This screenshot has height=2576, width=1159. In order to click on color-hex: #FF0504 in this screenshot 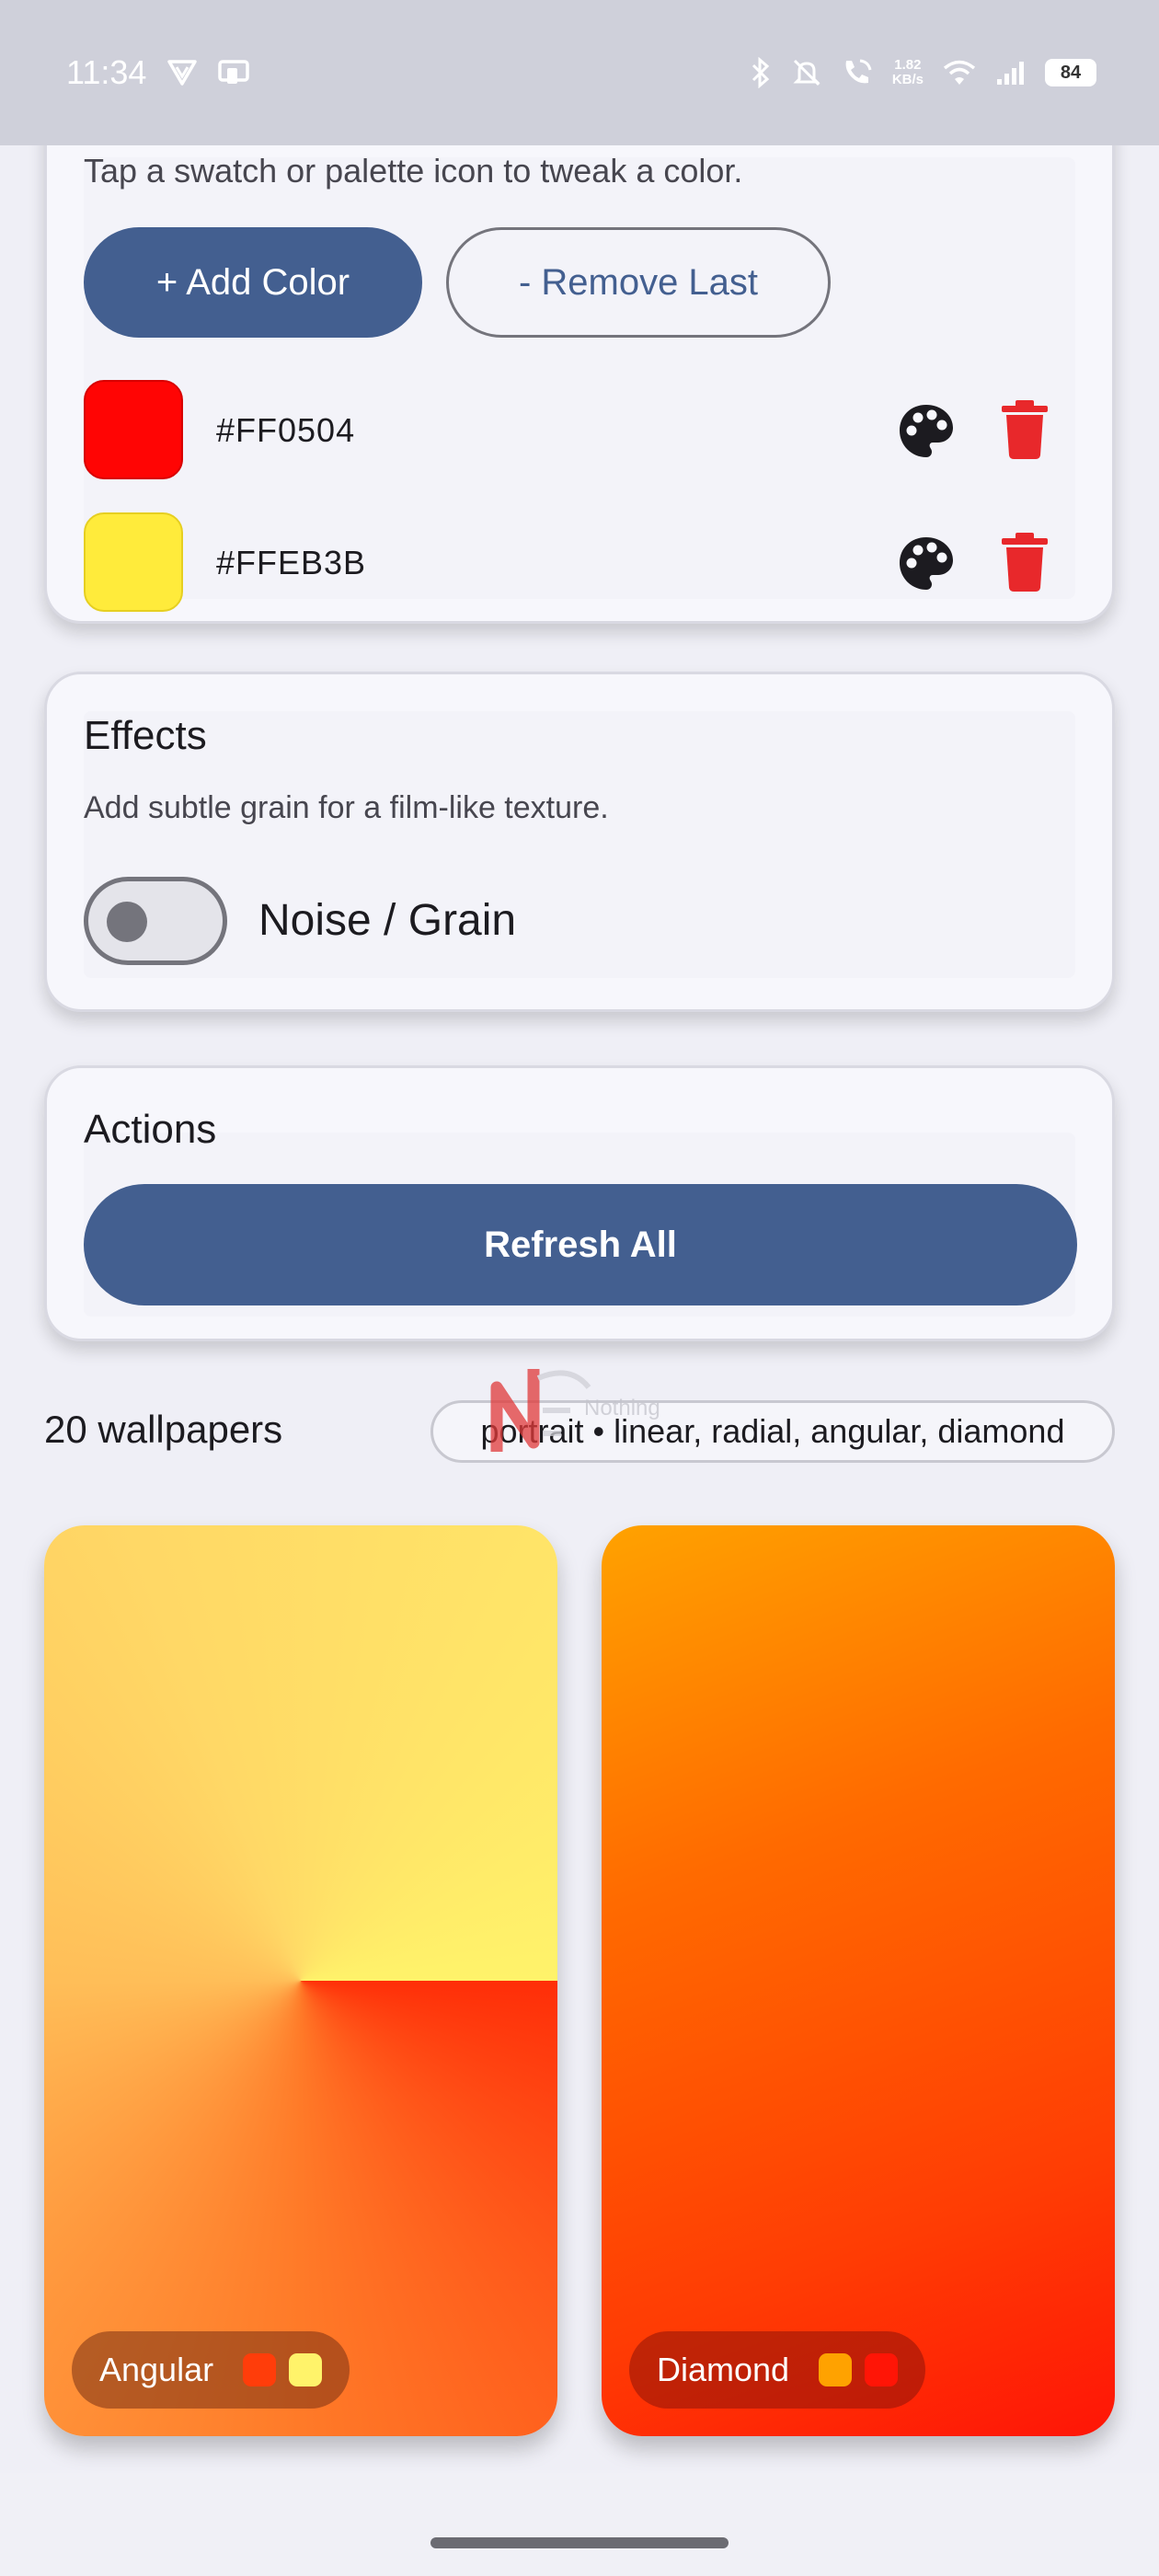, I will do `click(286, 430)`.